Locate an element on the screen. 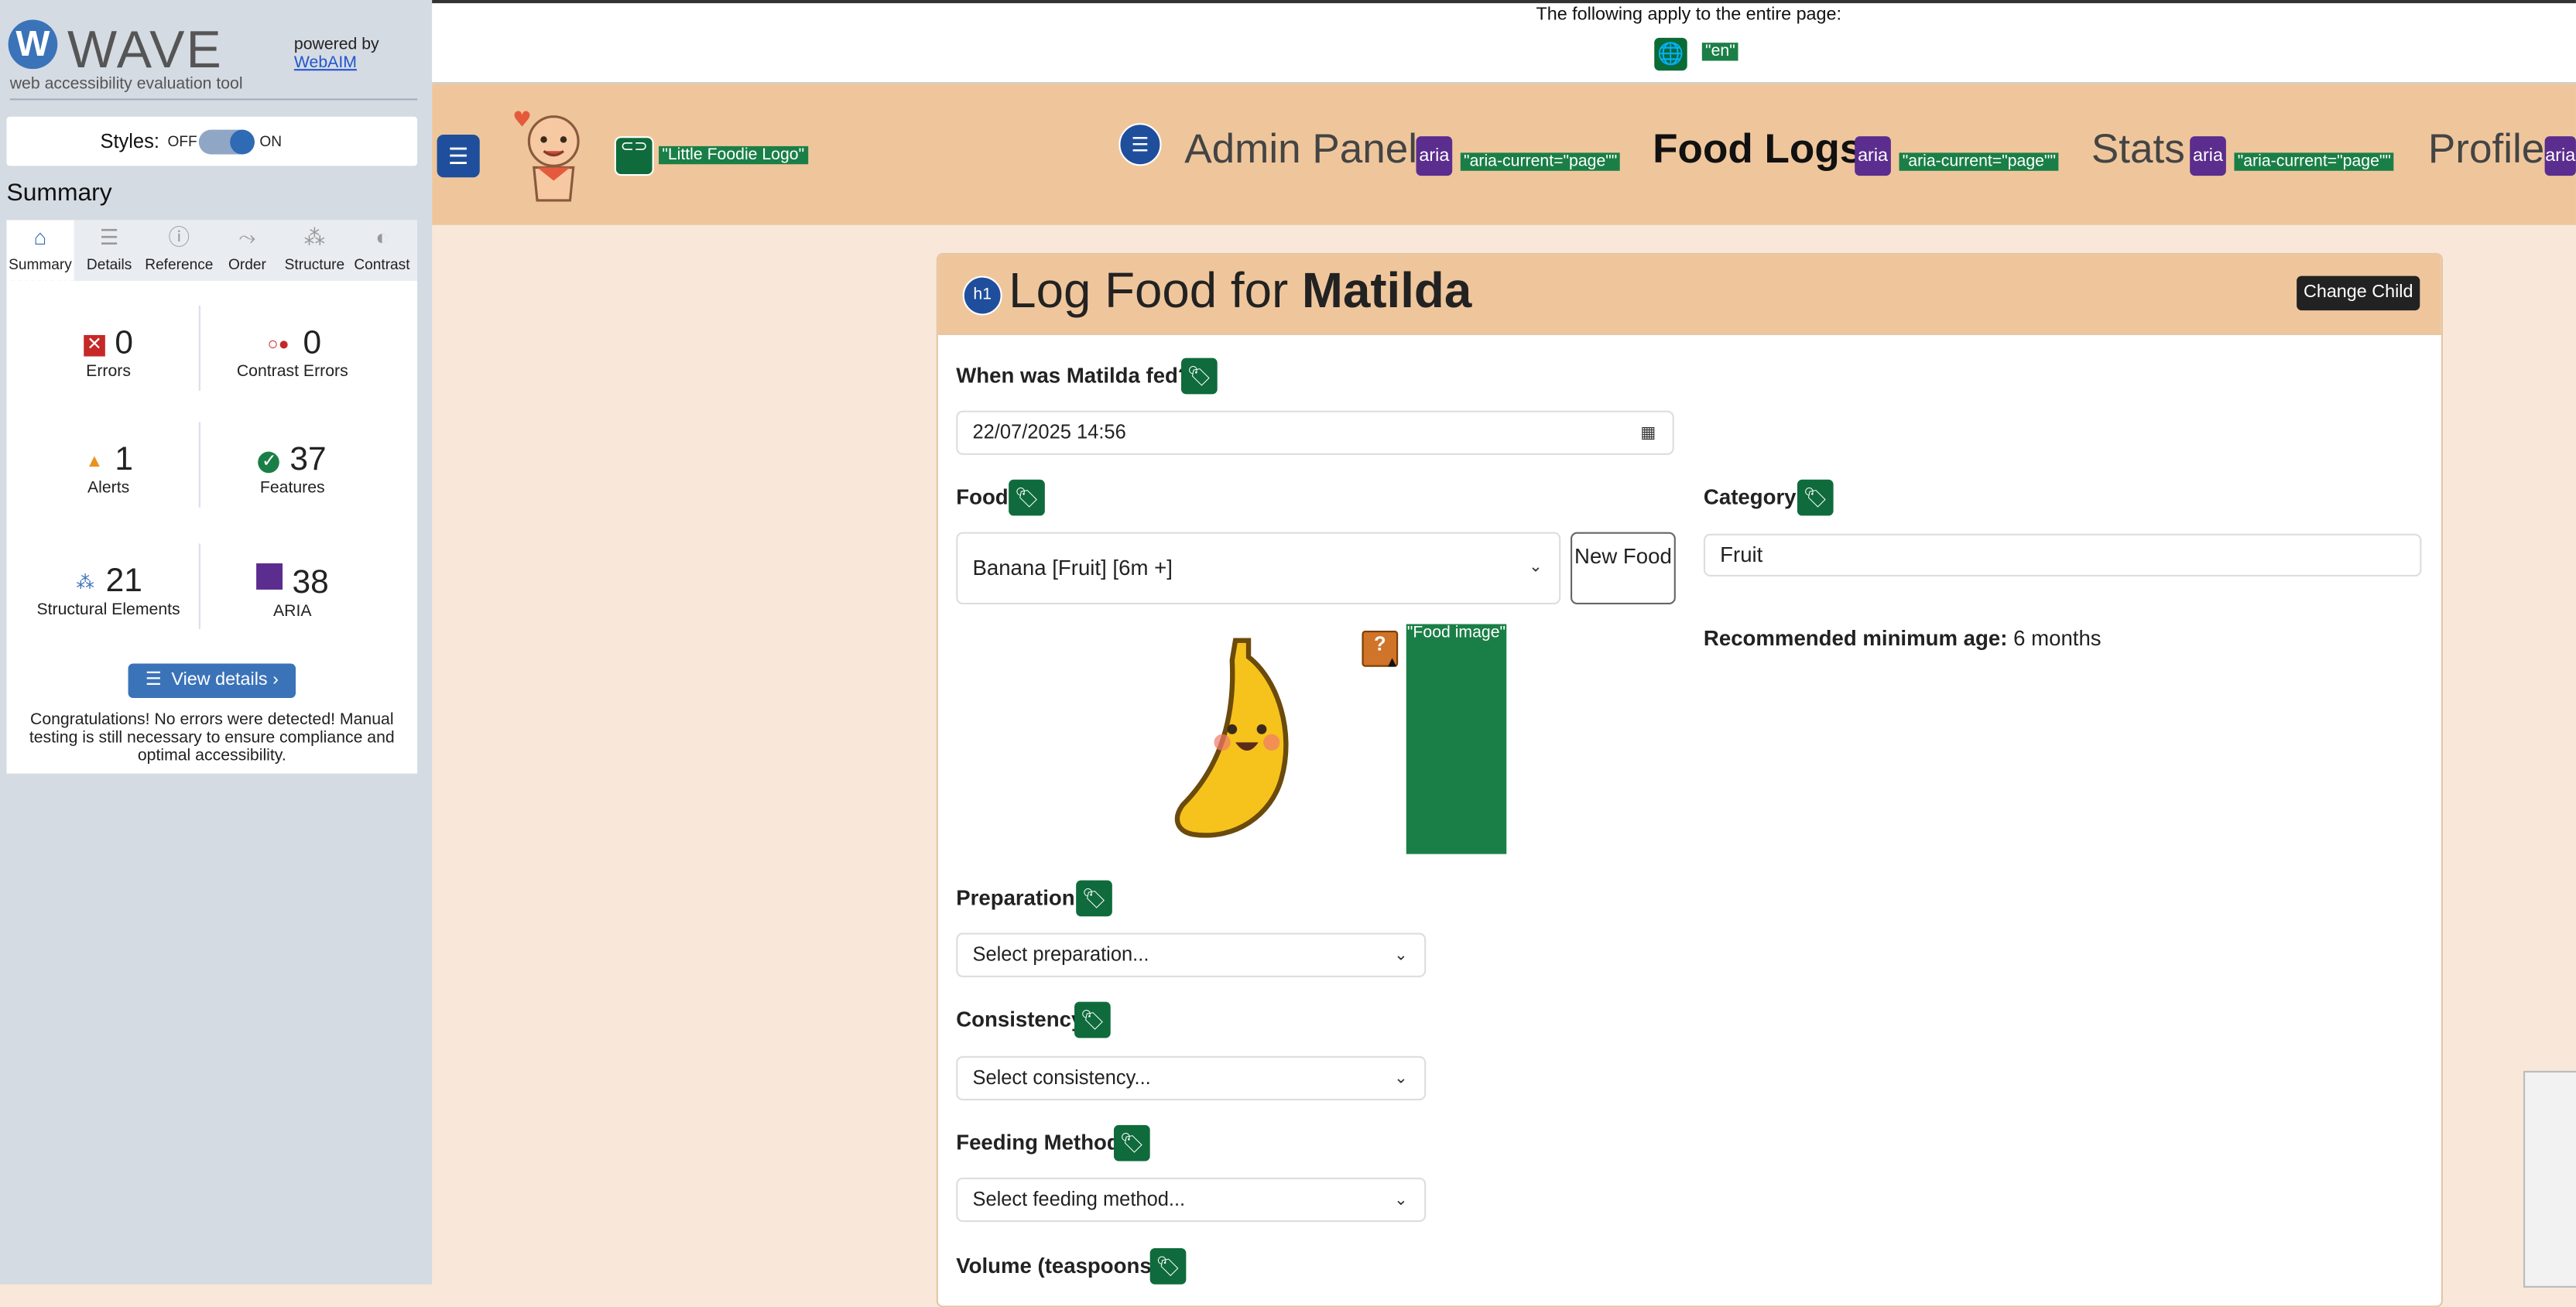  consistency-select: Select consistency... ⌄ is located at coordinates (1192, 1078).